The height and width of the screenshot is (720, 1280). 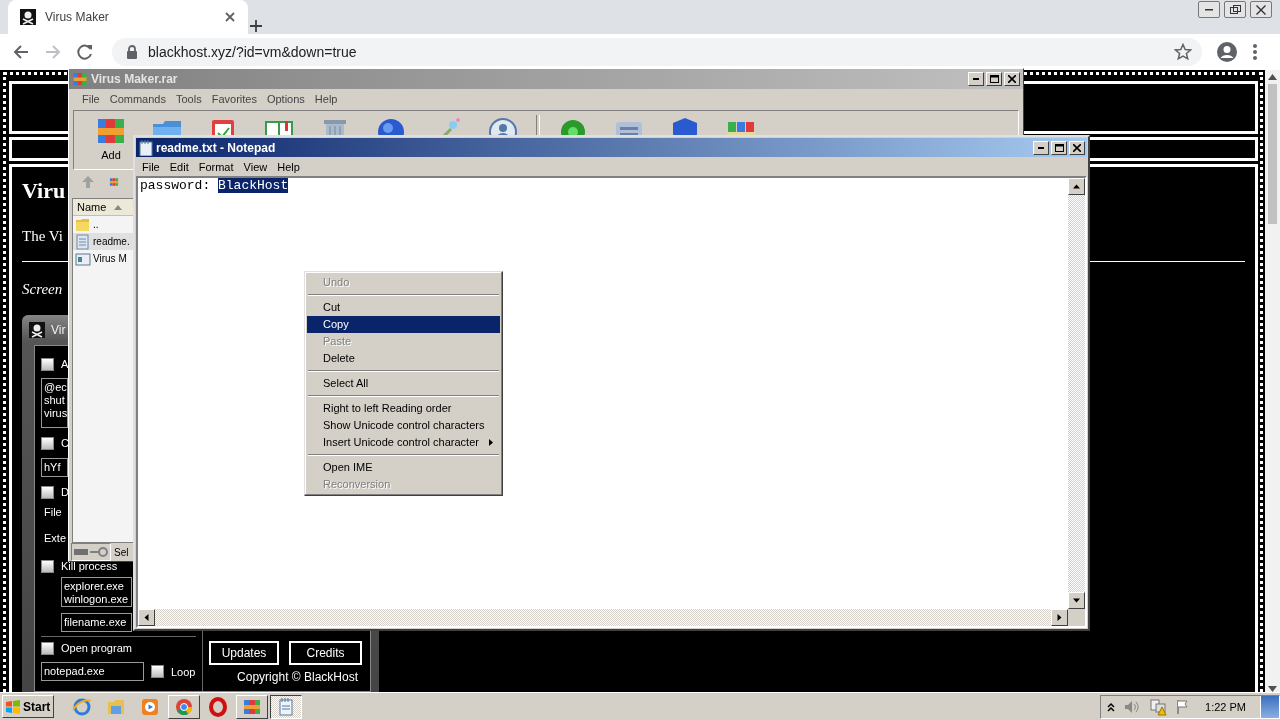 What do you see at coordinates (403, 358) in the screenshot?
I see `menu-item: Delete` at bounding box center [403, 358].